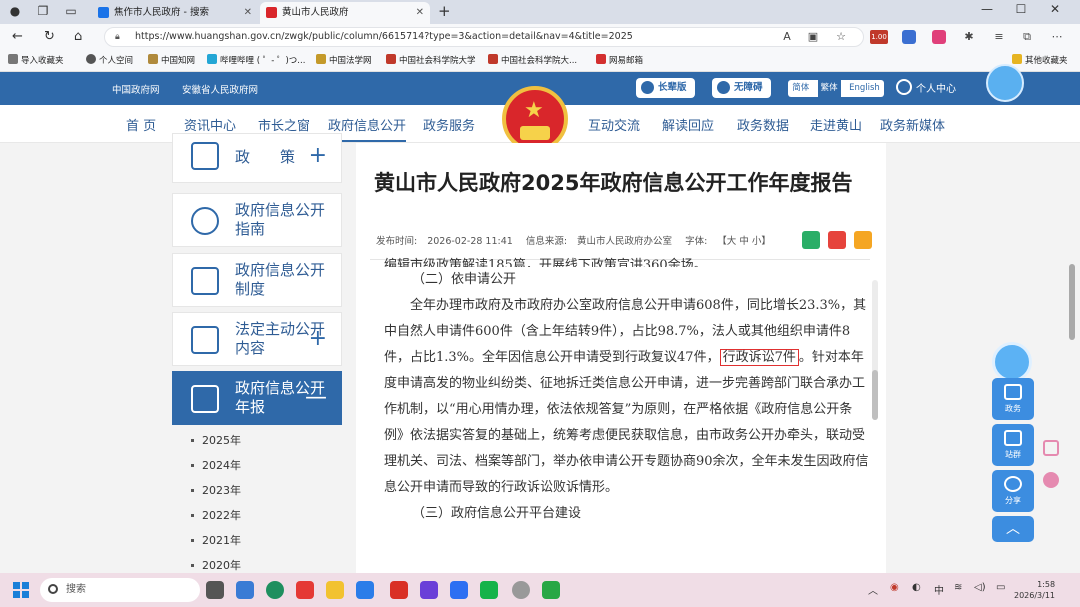  What do you see at coordinates (345, 13) in the screenshot?
I see `browser-tab-huangshan: 黄山市人民政府 ✕` at bounding box center [345, 13].